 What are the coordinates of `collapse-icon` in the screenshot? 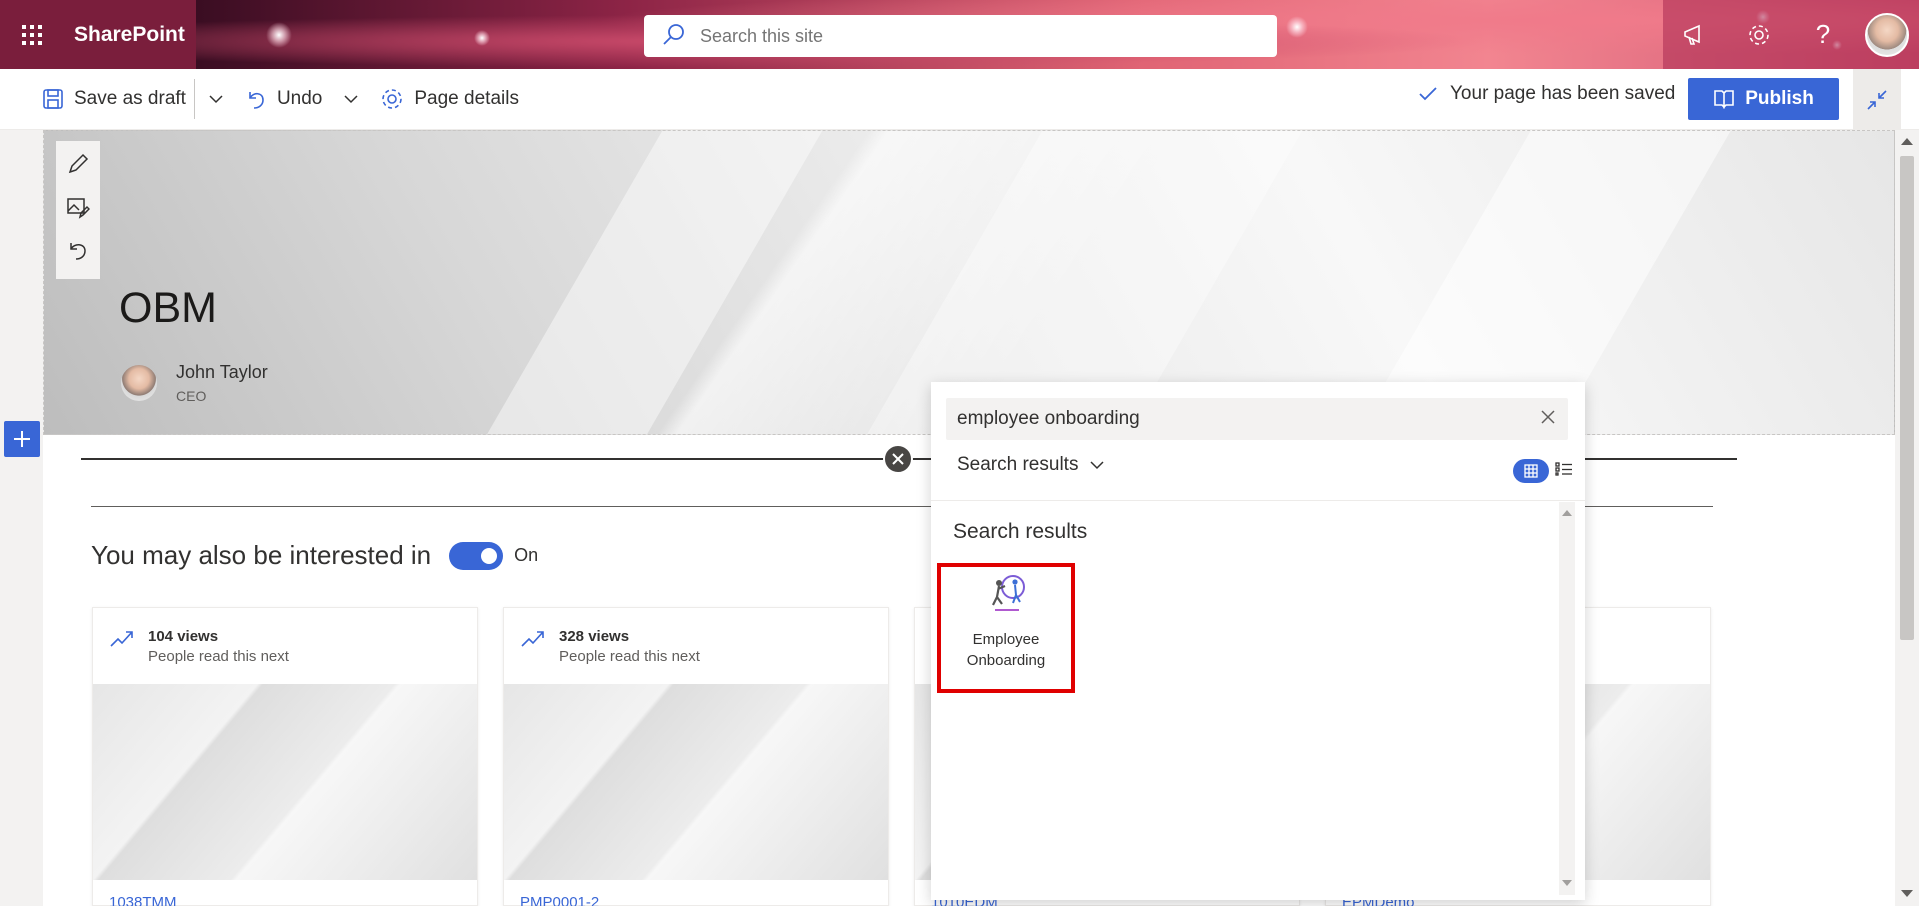 It's located at (1877, 99).